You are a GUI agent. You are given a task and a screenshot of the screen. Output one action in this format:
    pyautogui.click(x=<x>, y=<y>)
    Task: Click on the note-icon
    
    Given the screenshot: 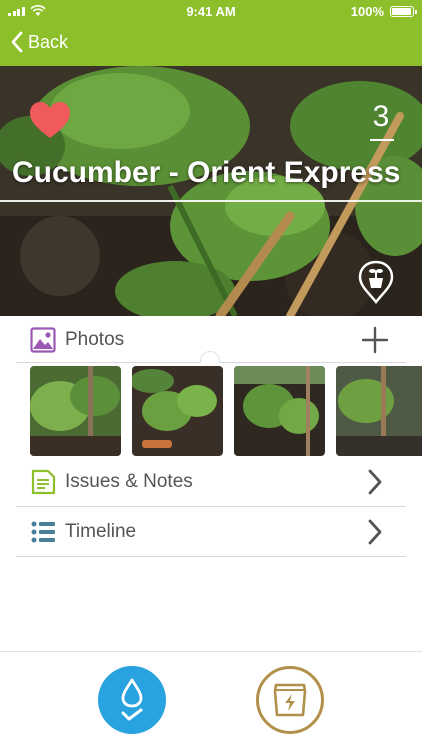 What is the action you would take?
    pyautogui.click(x=43, y=482)
    